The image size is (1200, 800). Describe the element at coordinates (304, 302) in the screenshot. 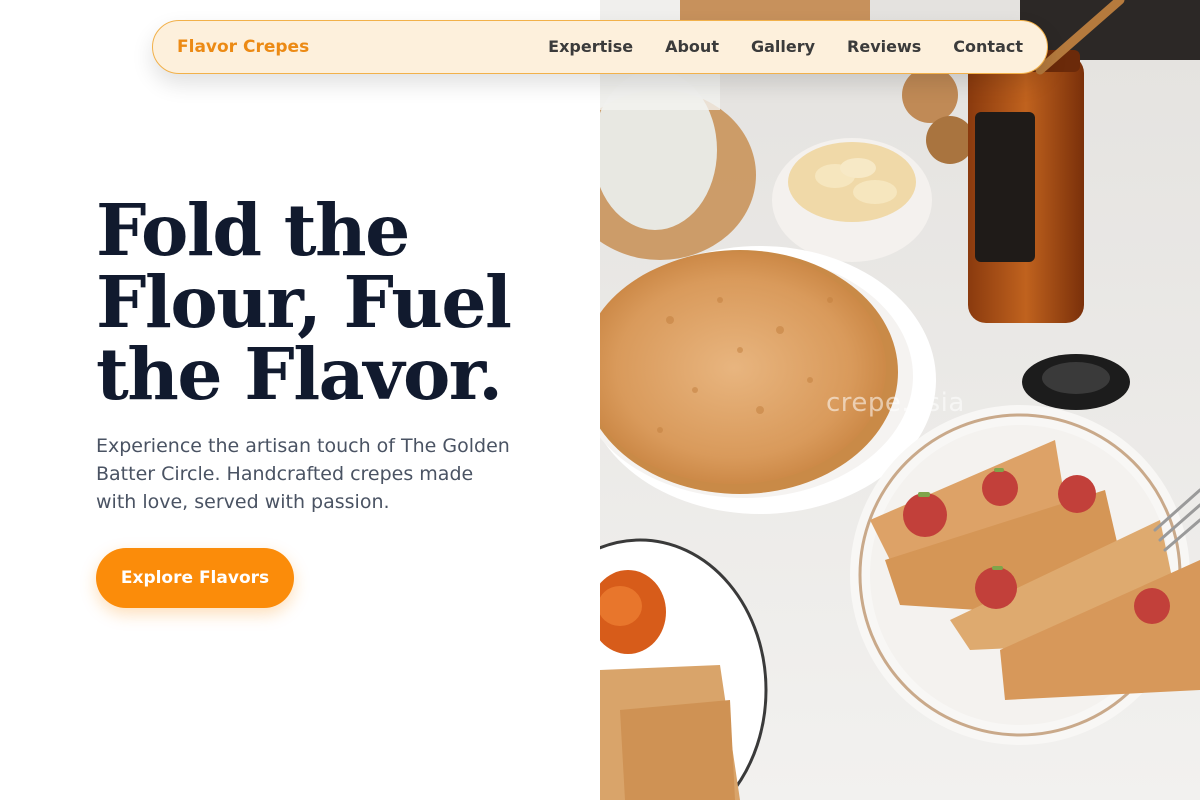

I see `hero-title-line: Flour, Fuel` at that location.